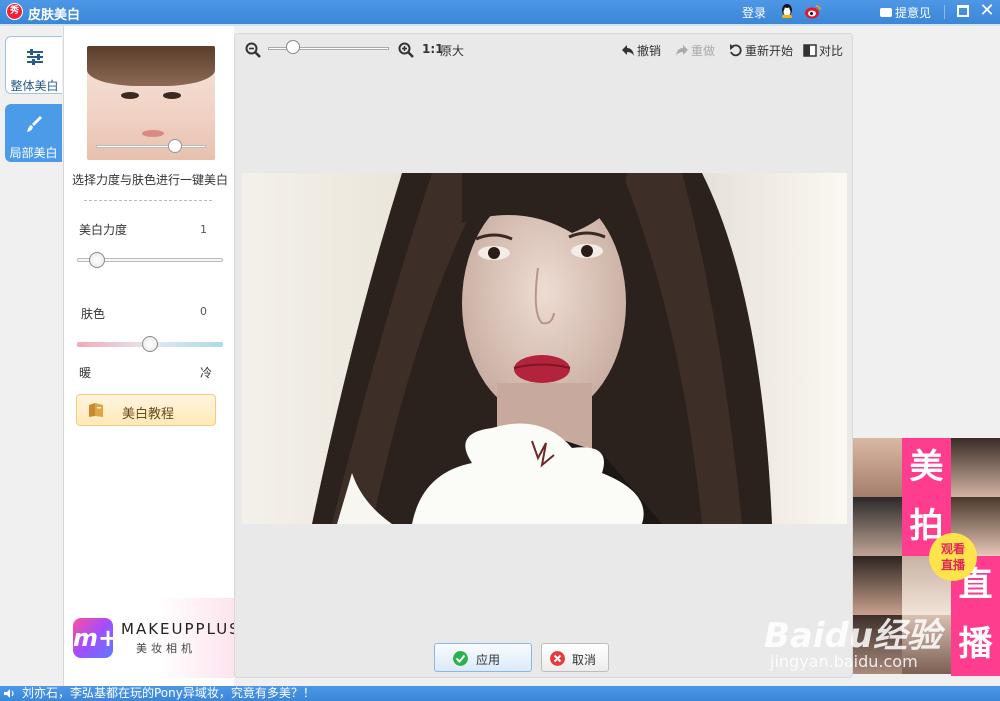 Image resolution: width=1000 pixels, height=701 pixels. Describe the element at coordinates (853, 636) in the screenshot. I see `baidu-watermark: Baidu经验` at that location.